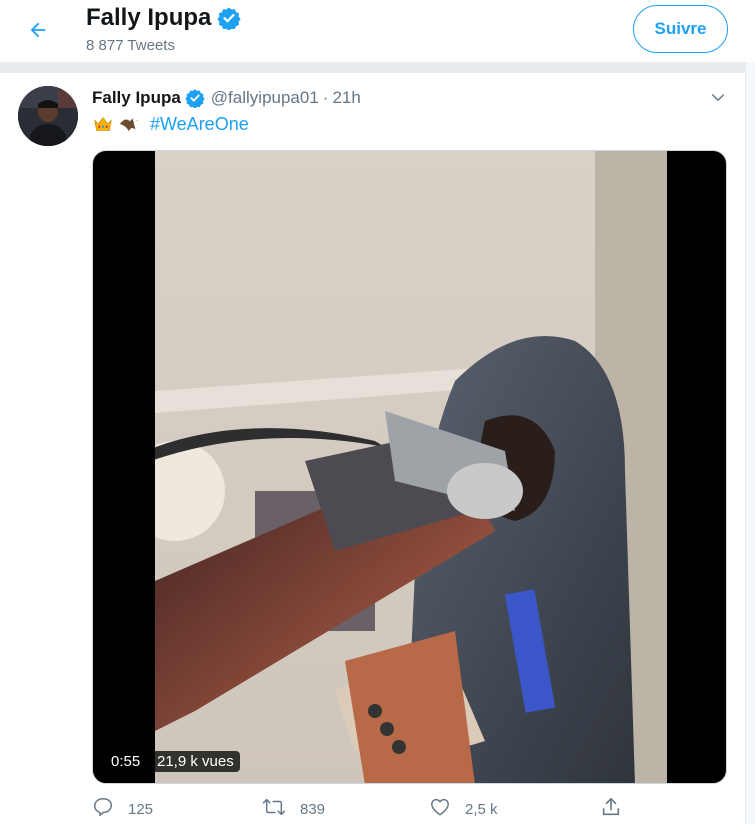  Describe the element at coordinates (141, 809) in the screenshot. I see `reply-count: 125` at that location.